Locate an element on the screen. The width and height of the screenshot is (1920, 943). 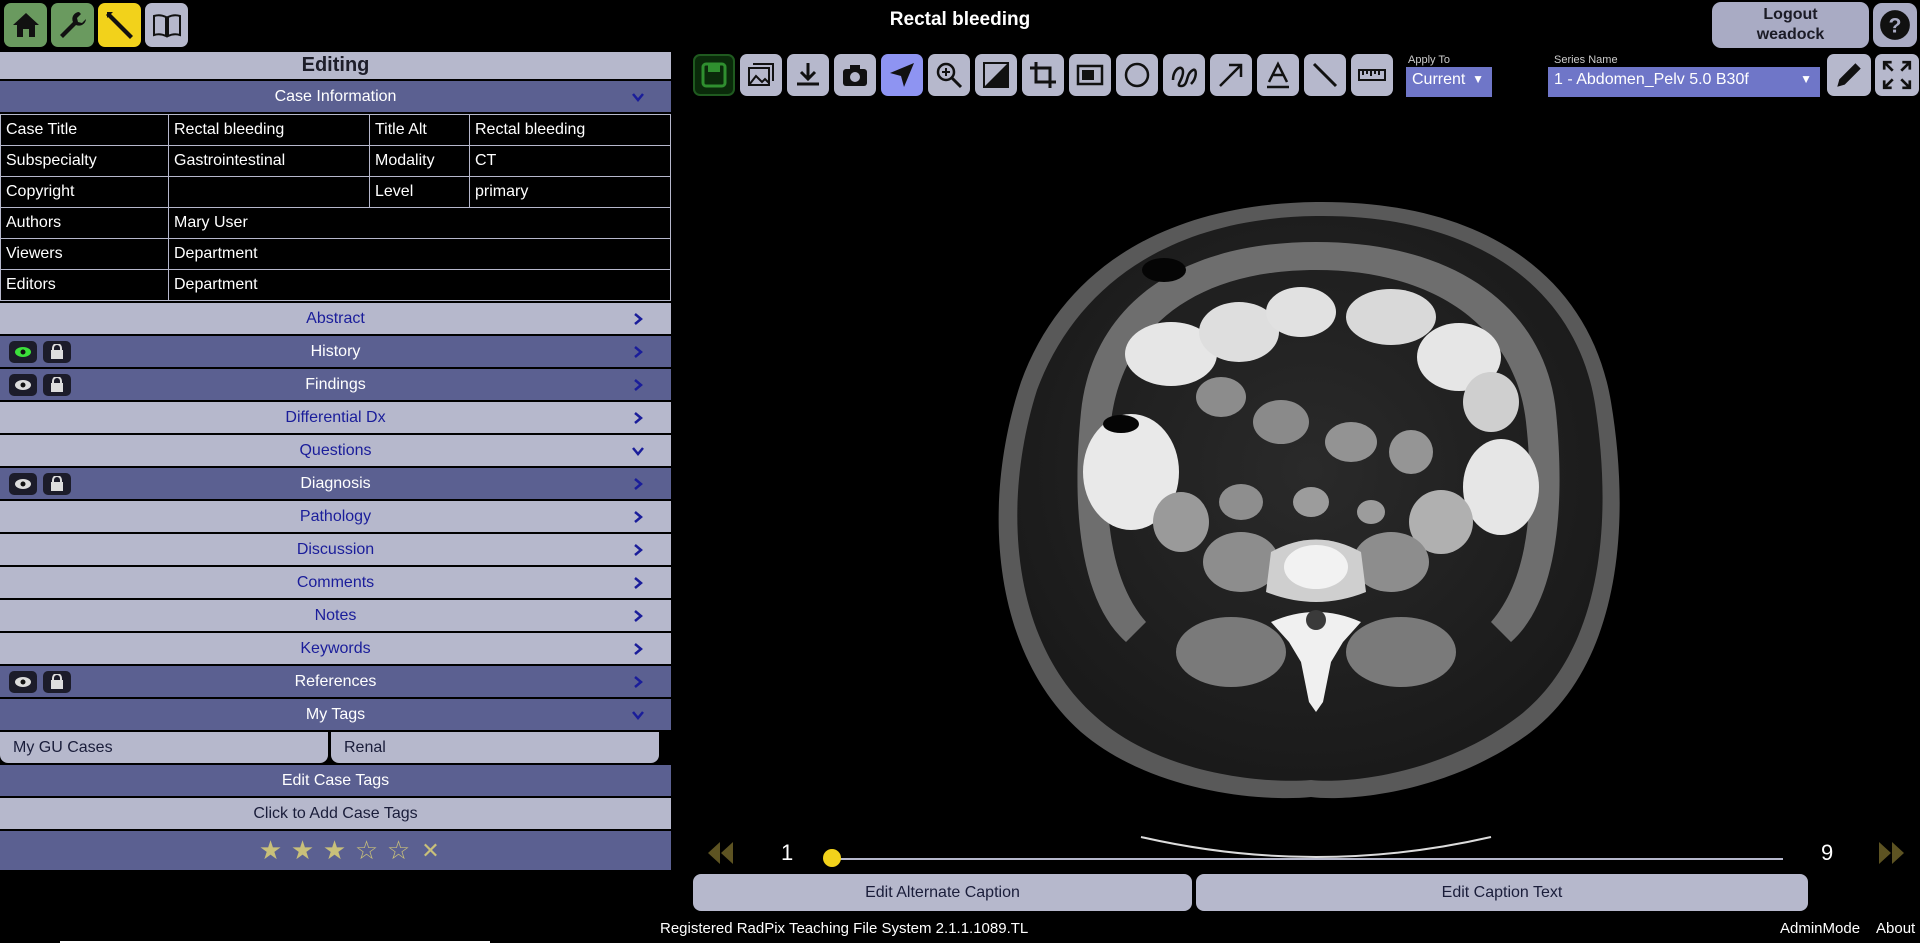
line-tool-button is located at coordinates (1325, 75).